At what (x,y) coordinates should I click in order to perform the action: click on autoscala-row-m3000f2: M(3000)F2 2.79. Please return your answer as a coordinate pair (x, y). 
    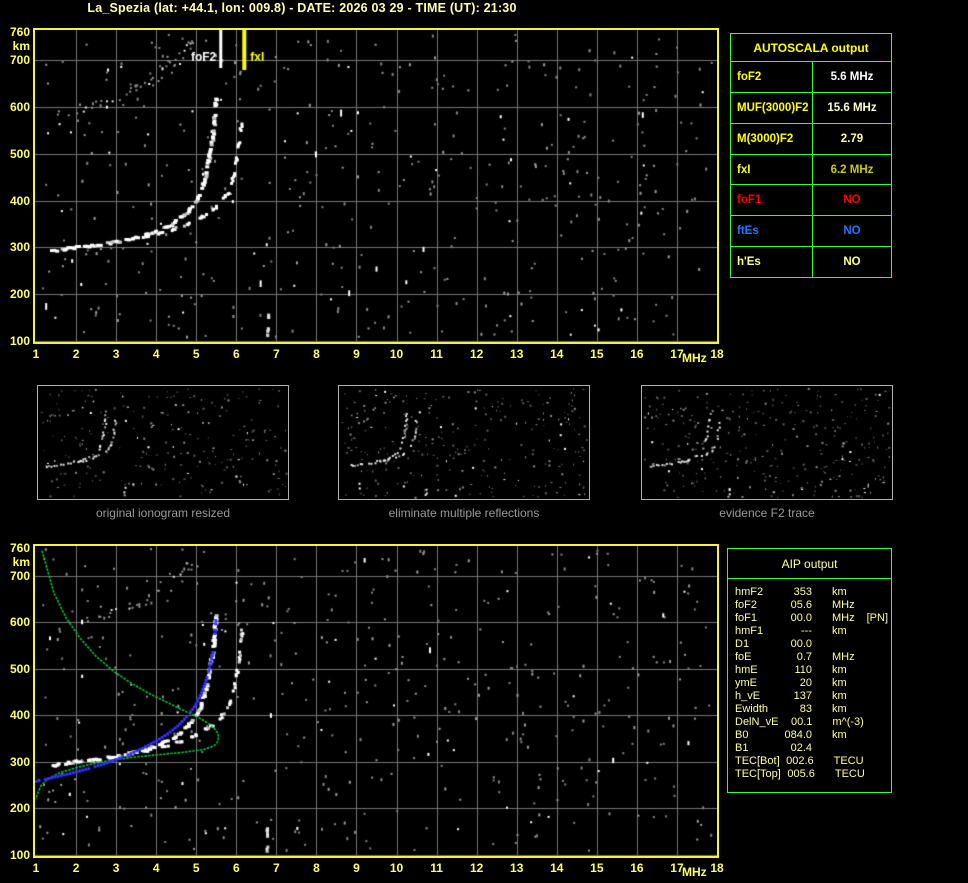
    Looking at the image, I should click on (811, 139).